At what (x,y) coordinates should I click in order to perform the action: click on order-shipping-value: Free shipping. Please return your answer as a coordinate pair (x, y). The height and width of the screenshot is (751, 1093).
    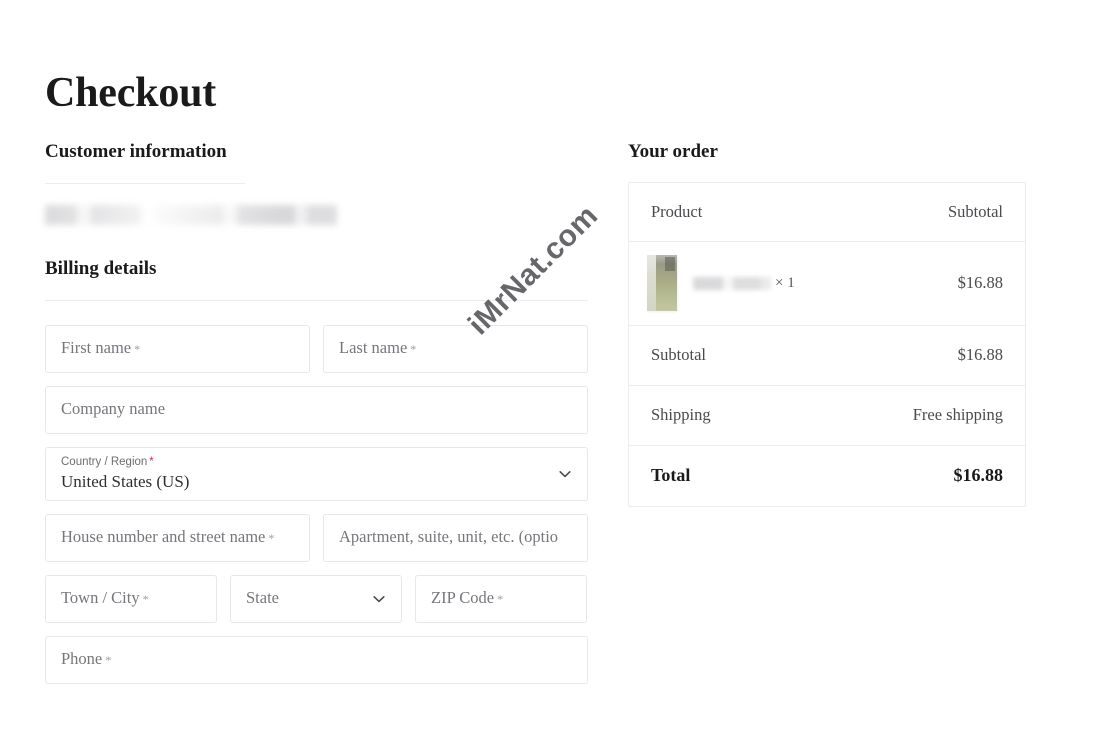
    Looking at the image, I should click on (957, 415).